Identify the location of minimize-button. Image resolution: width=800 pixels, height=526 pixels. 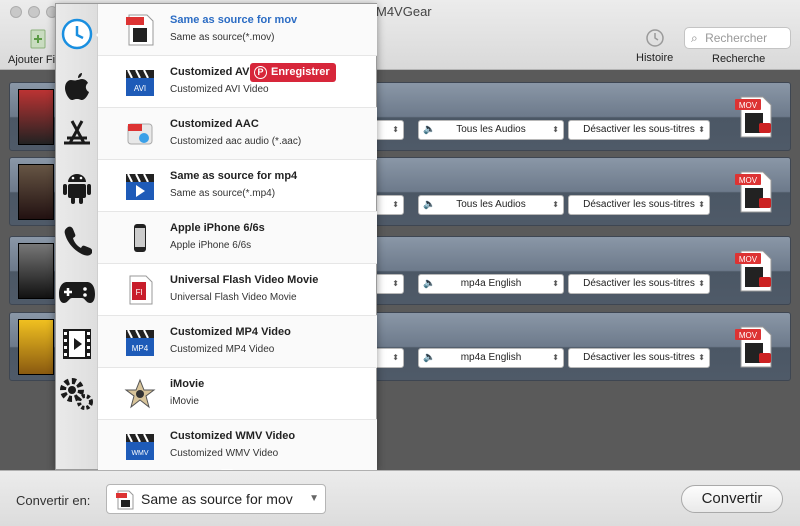
(34, 12).